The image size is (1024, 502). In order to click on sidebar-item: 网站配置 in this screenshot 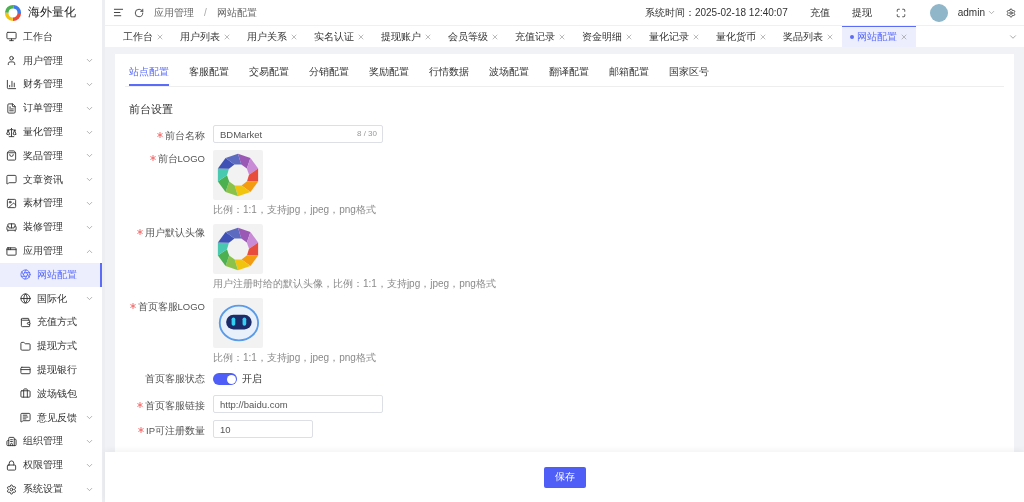, I will do `click(51, 274)`.